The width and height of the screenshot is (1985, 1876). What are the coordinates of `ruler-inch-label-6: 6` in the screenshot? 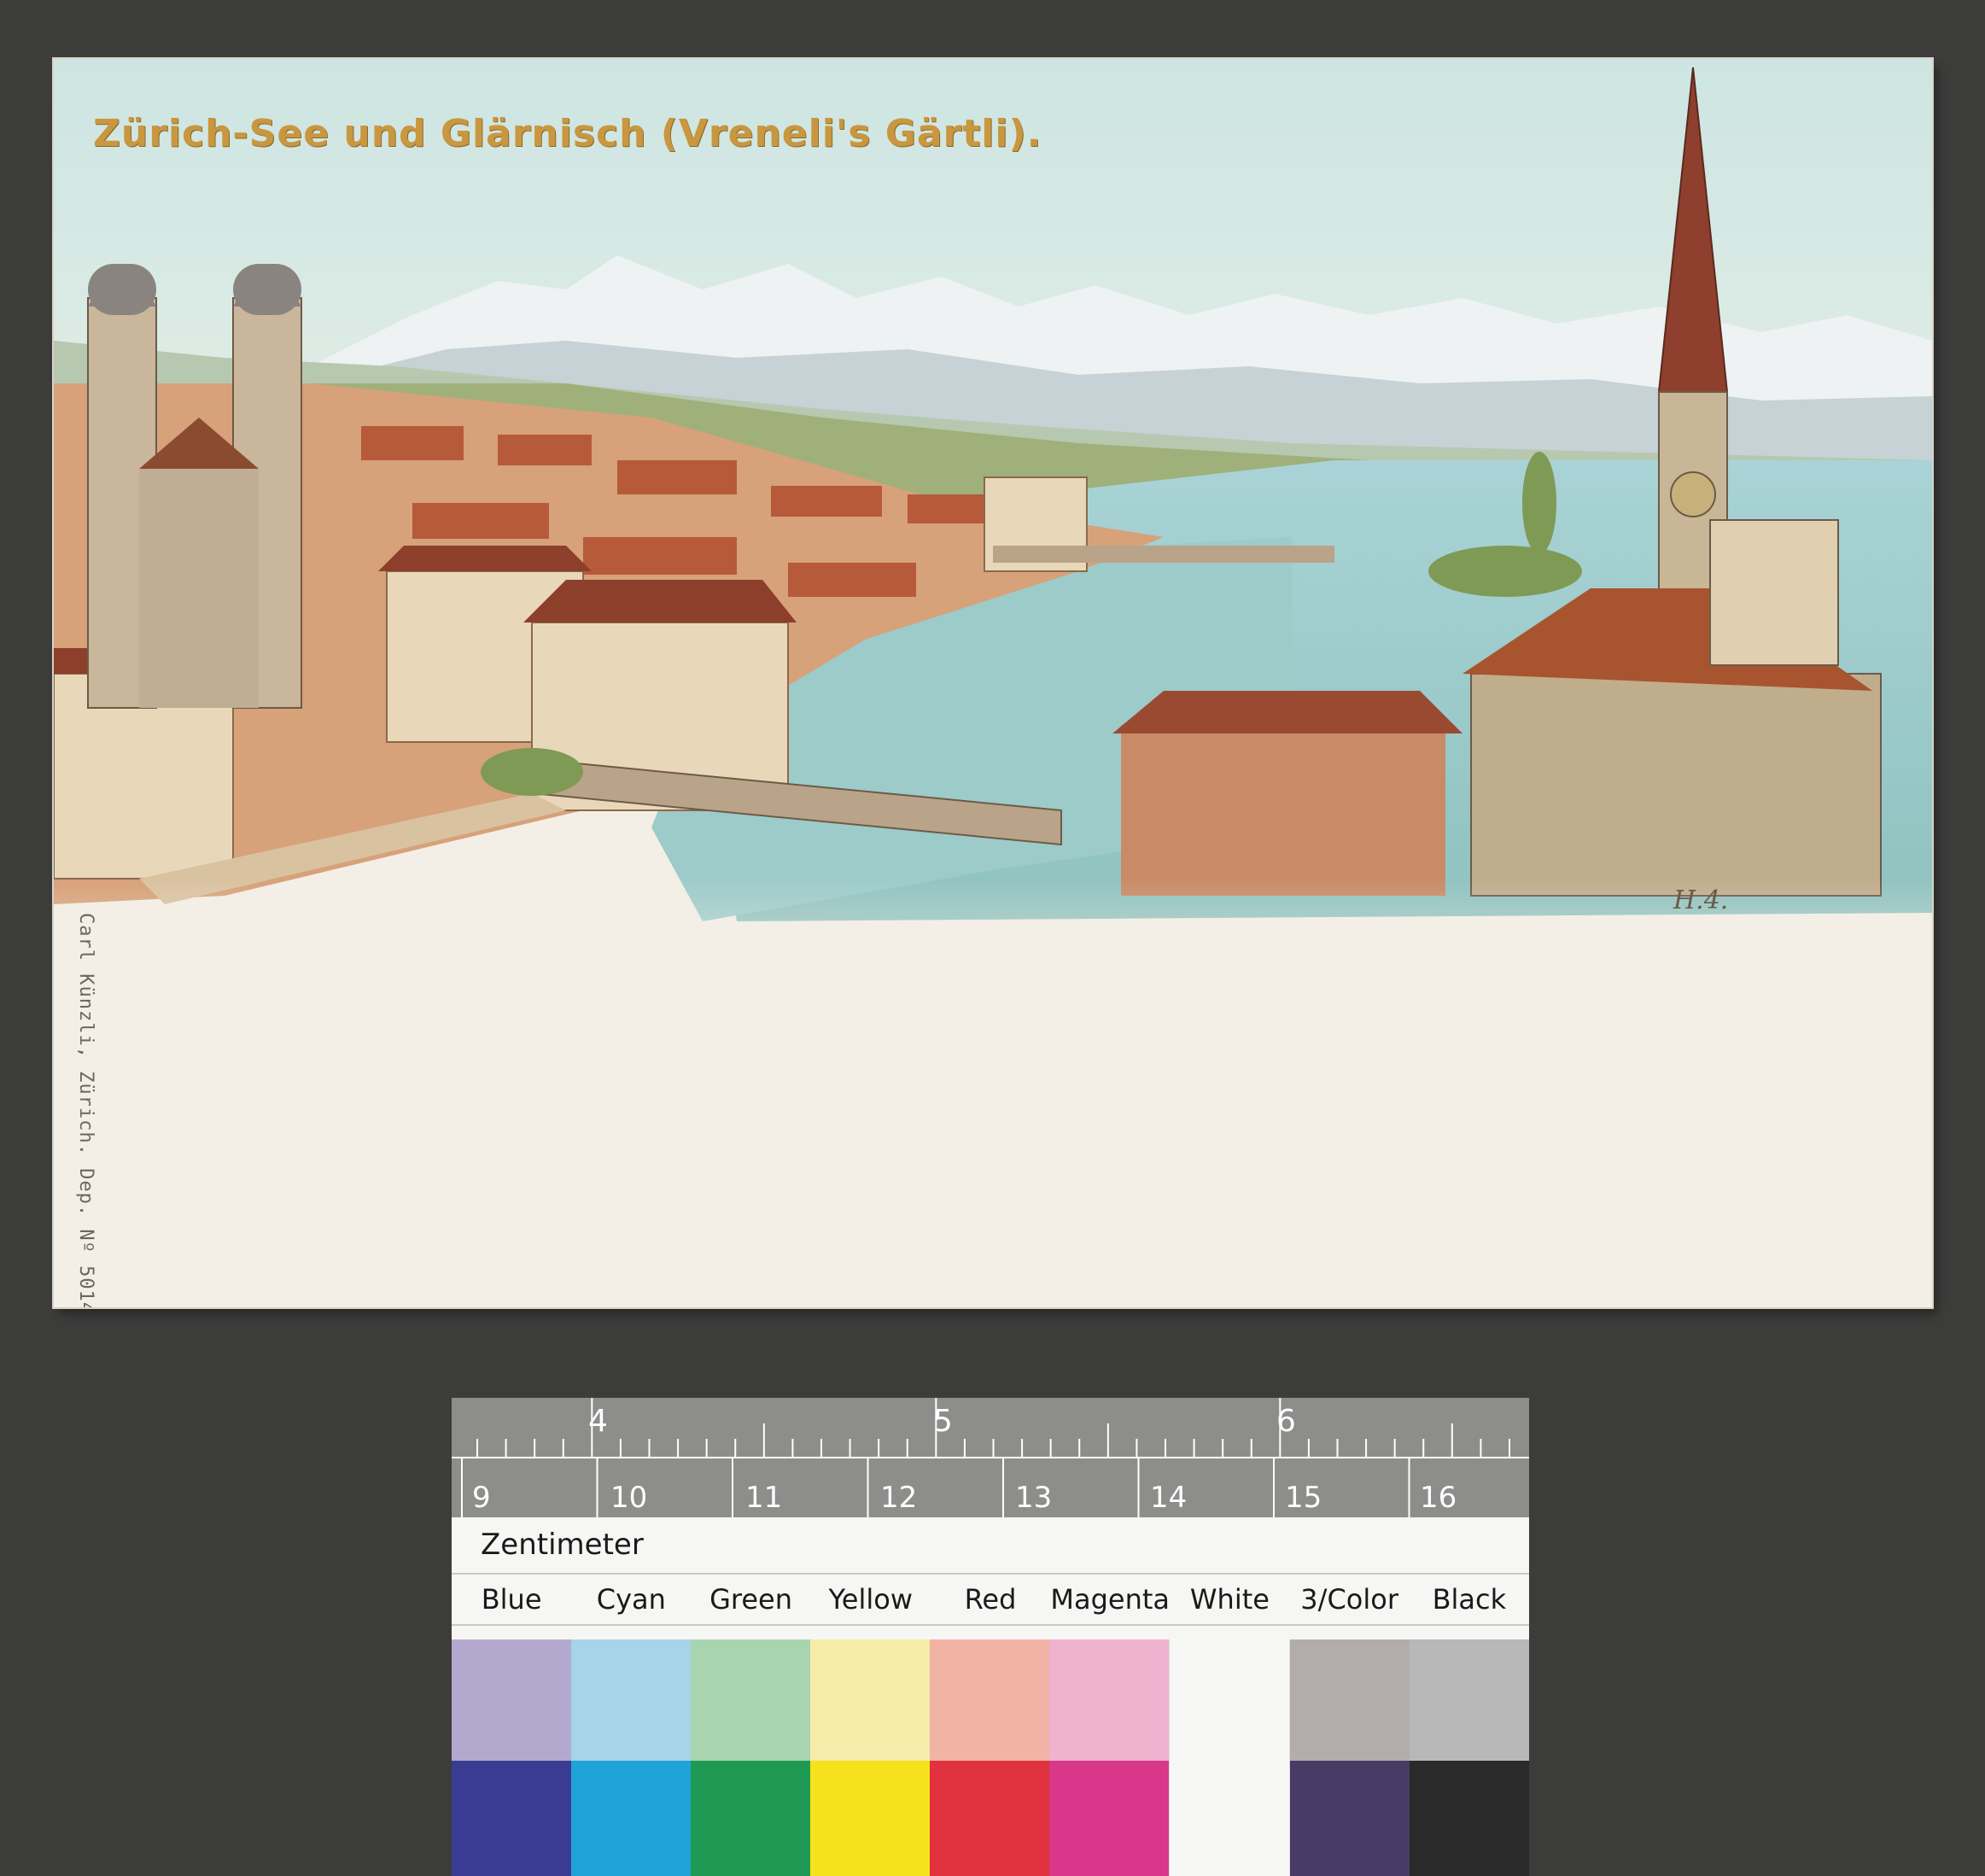 It's located at (1286, 1421).